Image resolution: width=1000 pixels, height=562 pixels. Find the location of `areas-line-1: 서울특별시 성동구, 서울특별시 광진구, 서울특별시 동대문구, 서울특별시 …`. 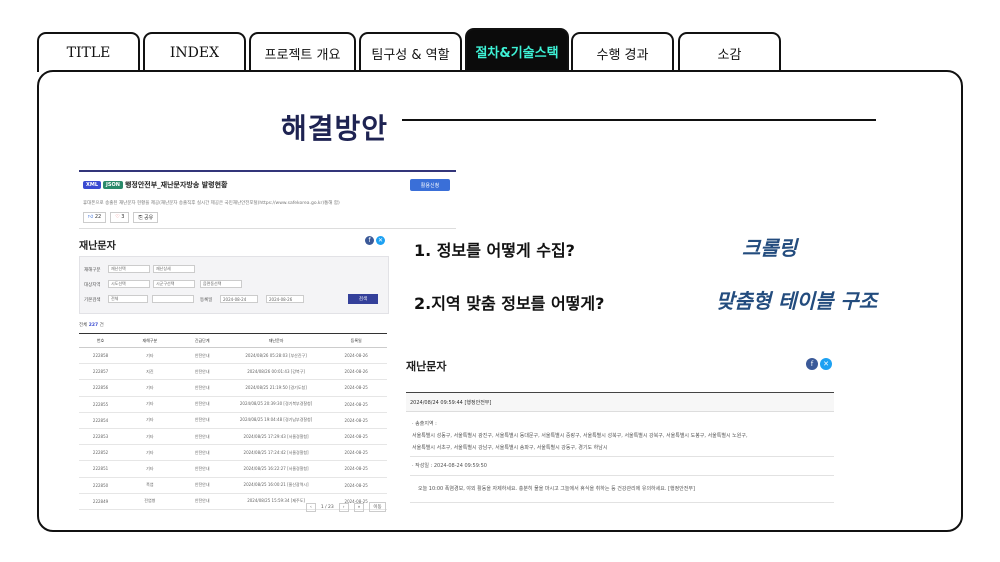

areas-line-1: 서울특별시 성동구, 서울특별시 광진구, 서울특별시 동대문구, 서울특별시 … is located at coordinates (580, 436).